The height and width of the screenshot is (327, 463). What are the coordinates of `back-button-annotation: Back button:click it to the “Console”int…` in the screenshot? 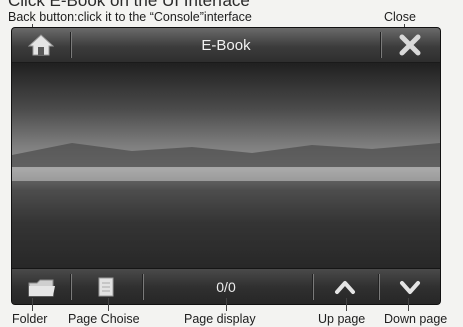 It's located at (130, 17).